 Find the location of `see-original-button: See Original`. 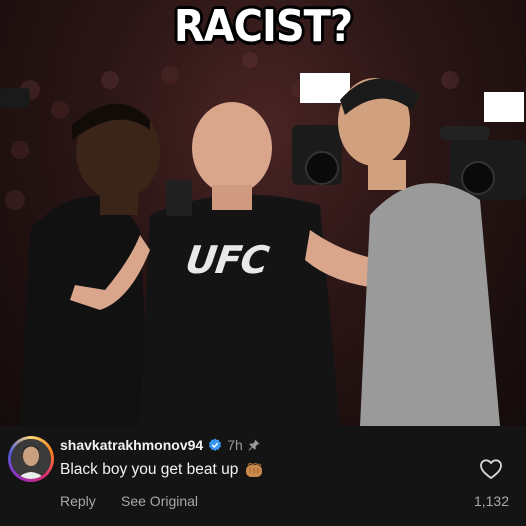

see-original-button: See Original is located at coordinates (159, 501).